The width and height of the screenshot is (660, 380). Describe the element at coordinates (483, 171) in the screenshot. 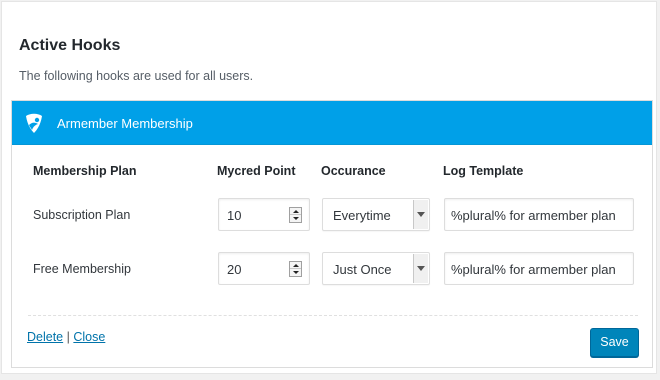

I see `column-header-log-template: Log Template` at that location.